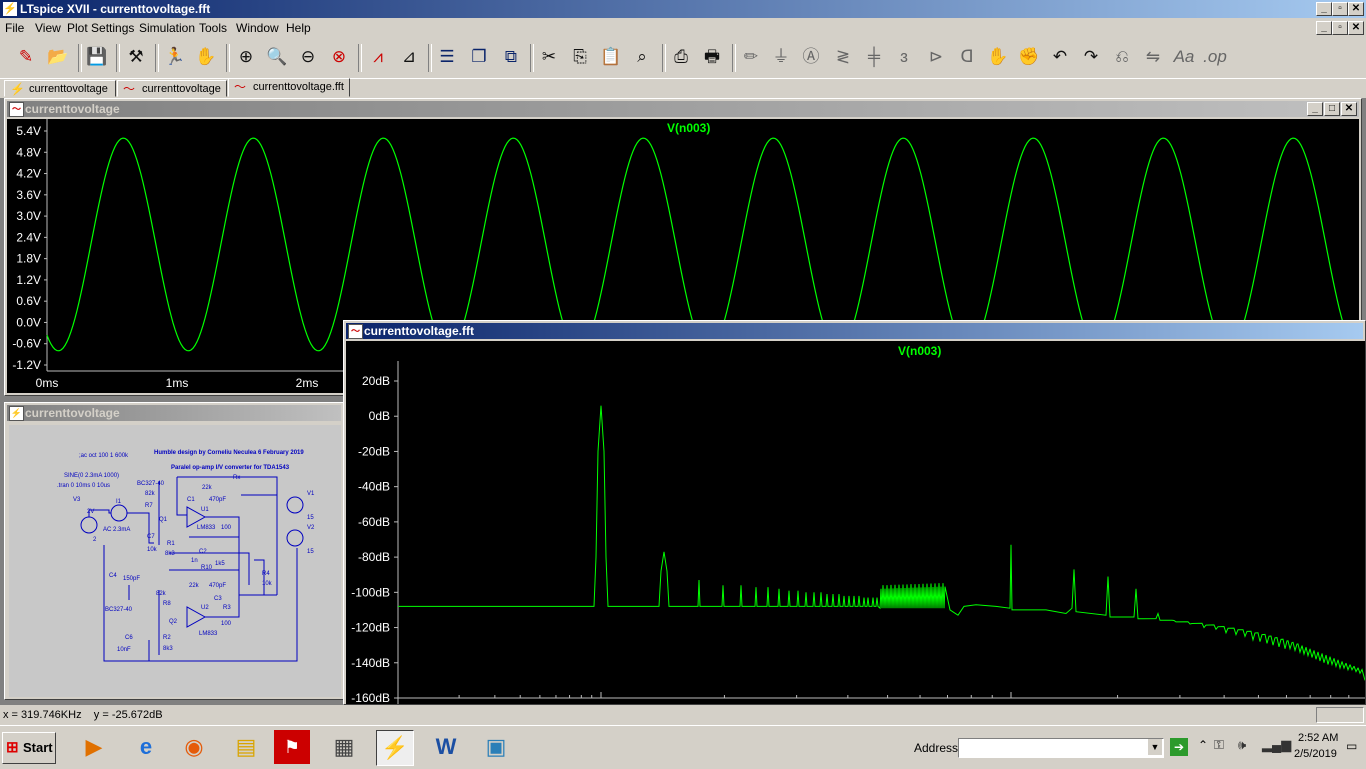  What do you see at coordinates (172, 88) in the screenshot?
I see `tab-waveform: 〜 currenttovoltage` at bounding box center [172, 88].